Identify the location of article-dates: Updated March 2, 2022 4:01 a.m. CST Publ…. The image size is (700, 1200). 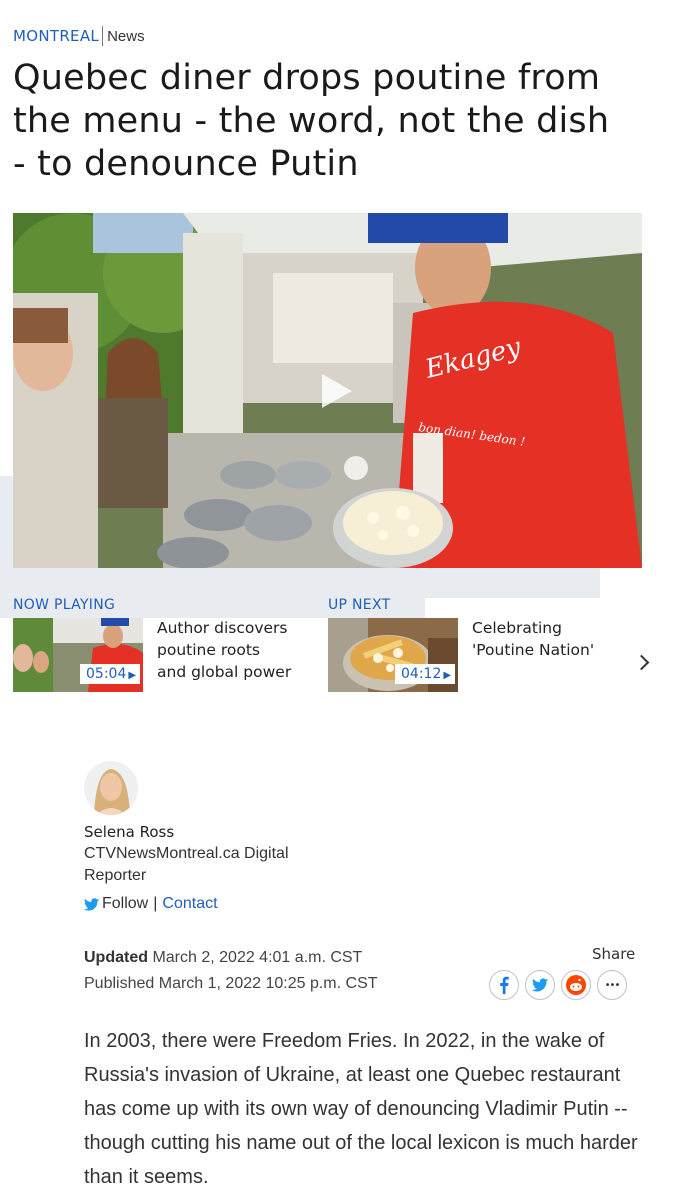
(231, 971).